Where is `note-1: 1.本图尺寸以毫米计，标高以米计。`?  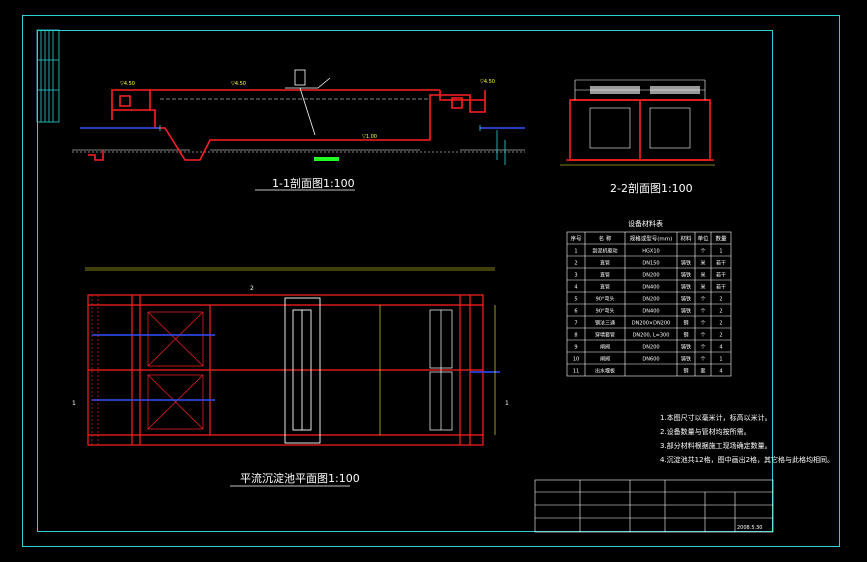
note-1: 1.本图尺寸以毫米计，标高以米计。 is located at coordinates (716, 417).